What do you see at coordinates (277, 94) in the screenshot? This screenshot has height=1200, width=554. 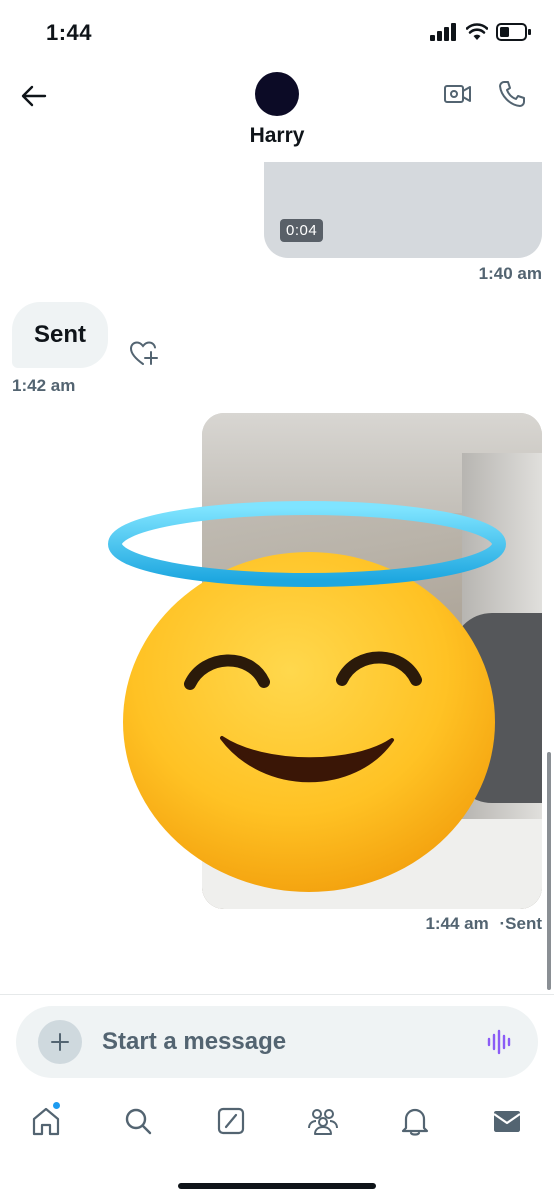 I see `avatar` at bounding box center [277, 94].